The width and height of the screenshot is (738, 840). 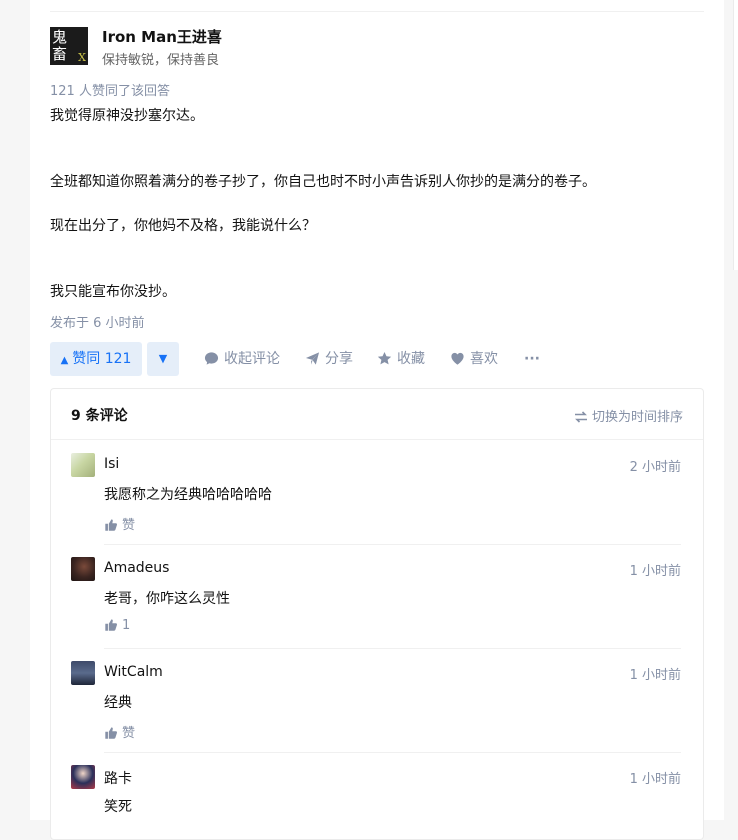 What do you see at coordinates (183, 226) in the screenshot?
I see `answer-paragraph: 现在出分了，你他妈不及格，我能说什么？` at bounding box center [183, 226].